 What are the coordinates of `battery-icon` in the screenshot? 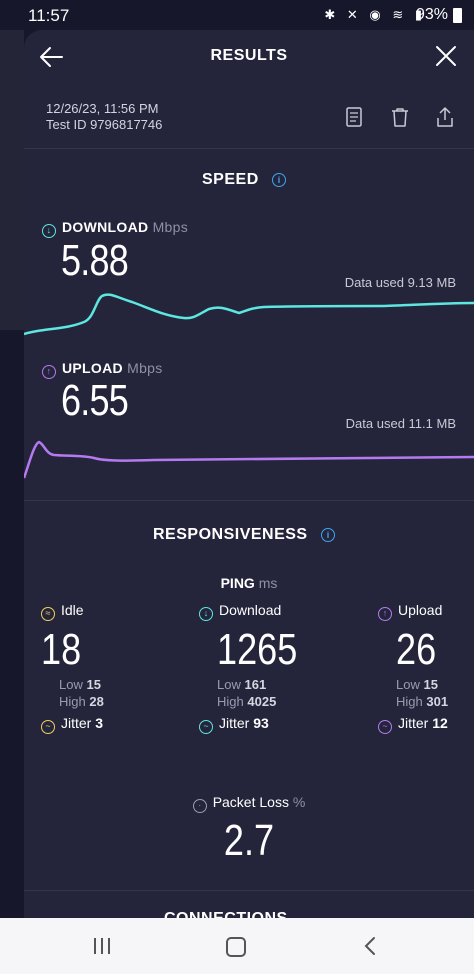 It's located at (457, 15).